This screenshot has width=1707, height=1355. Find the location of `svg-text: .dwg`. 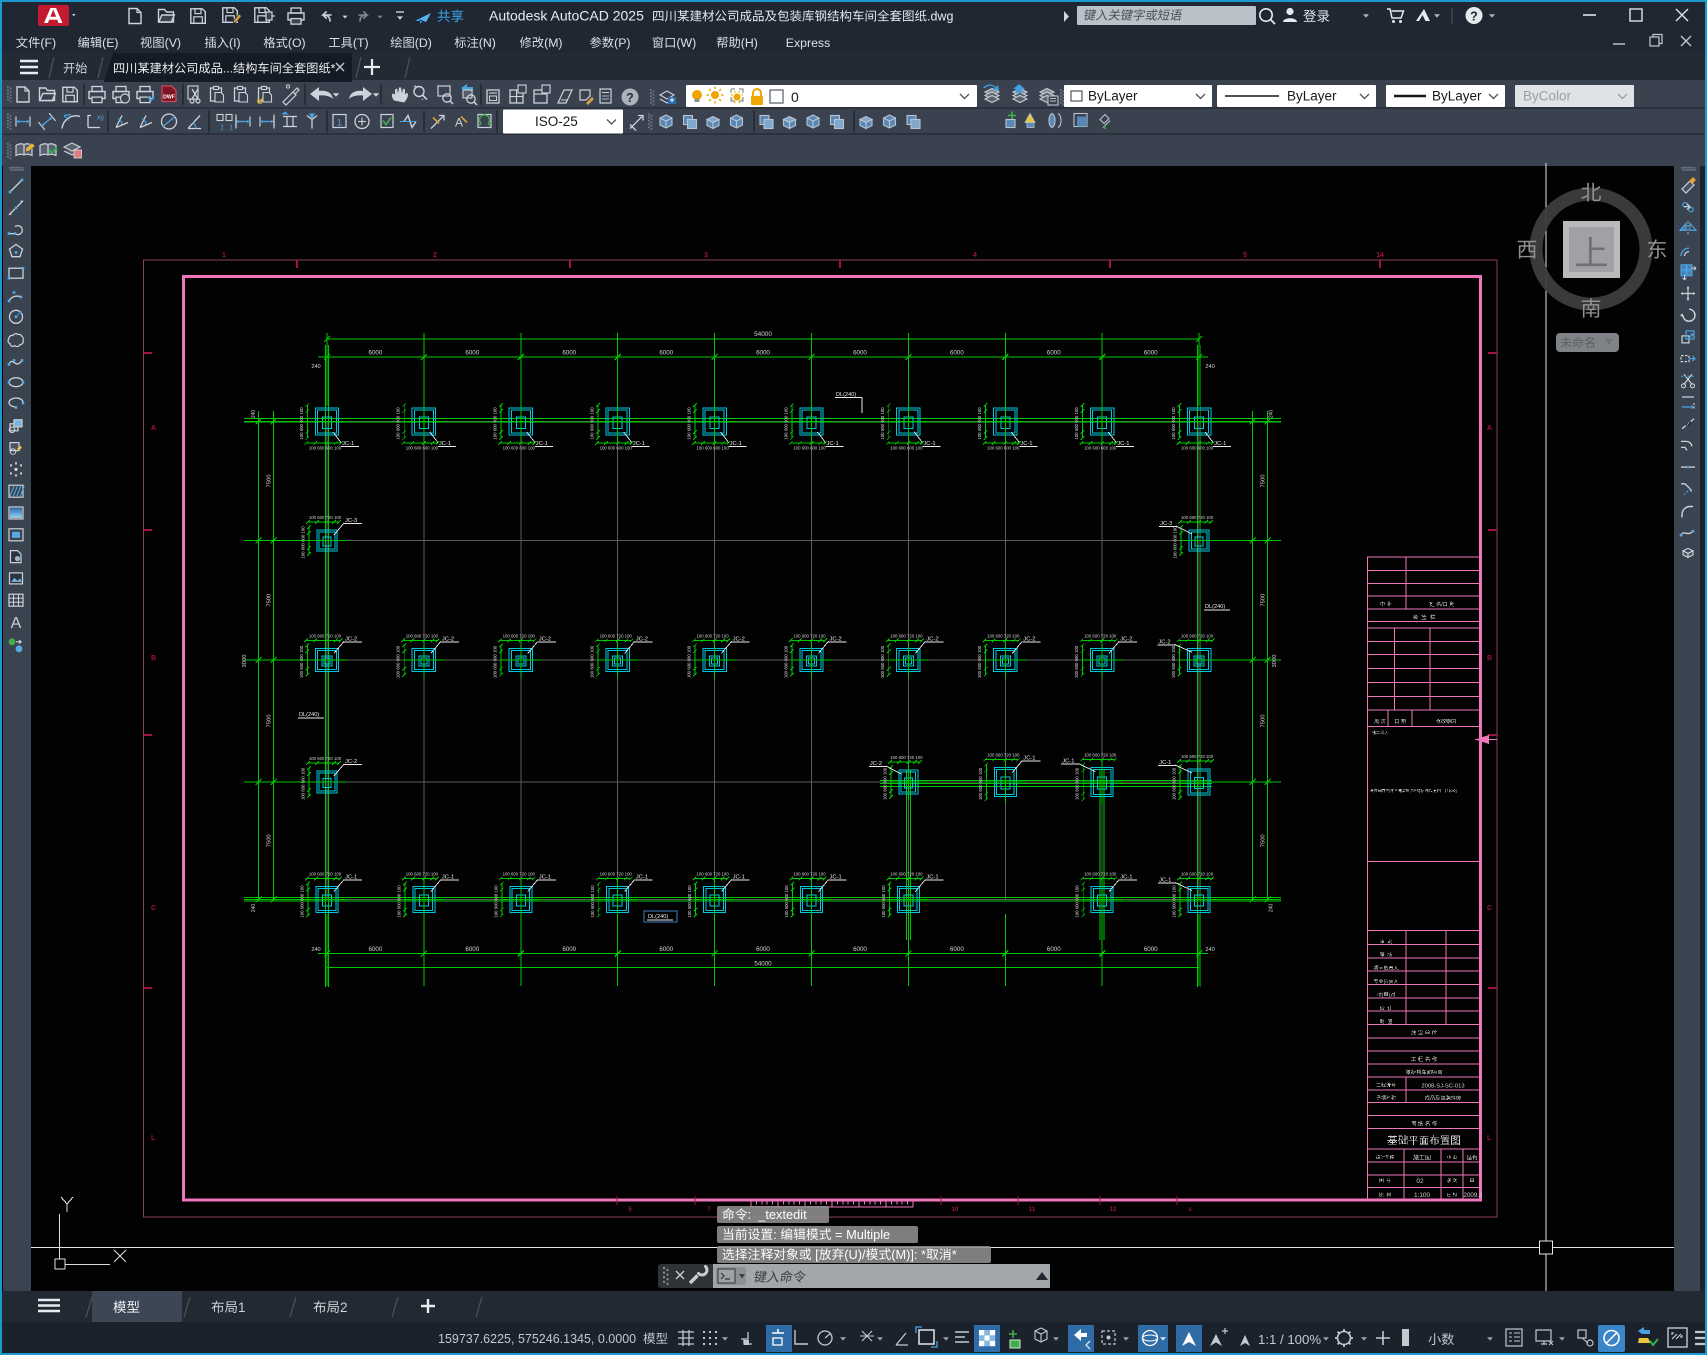

svg-text: .dwg is located at coordinates (940, 17).